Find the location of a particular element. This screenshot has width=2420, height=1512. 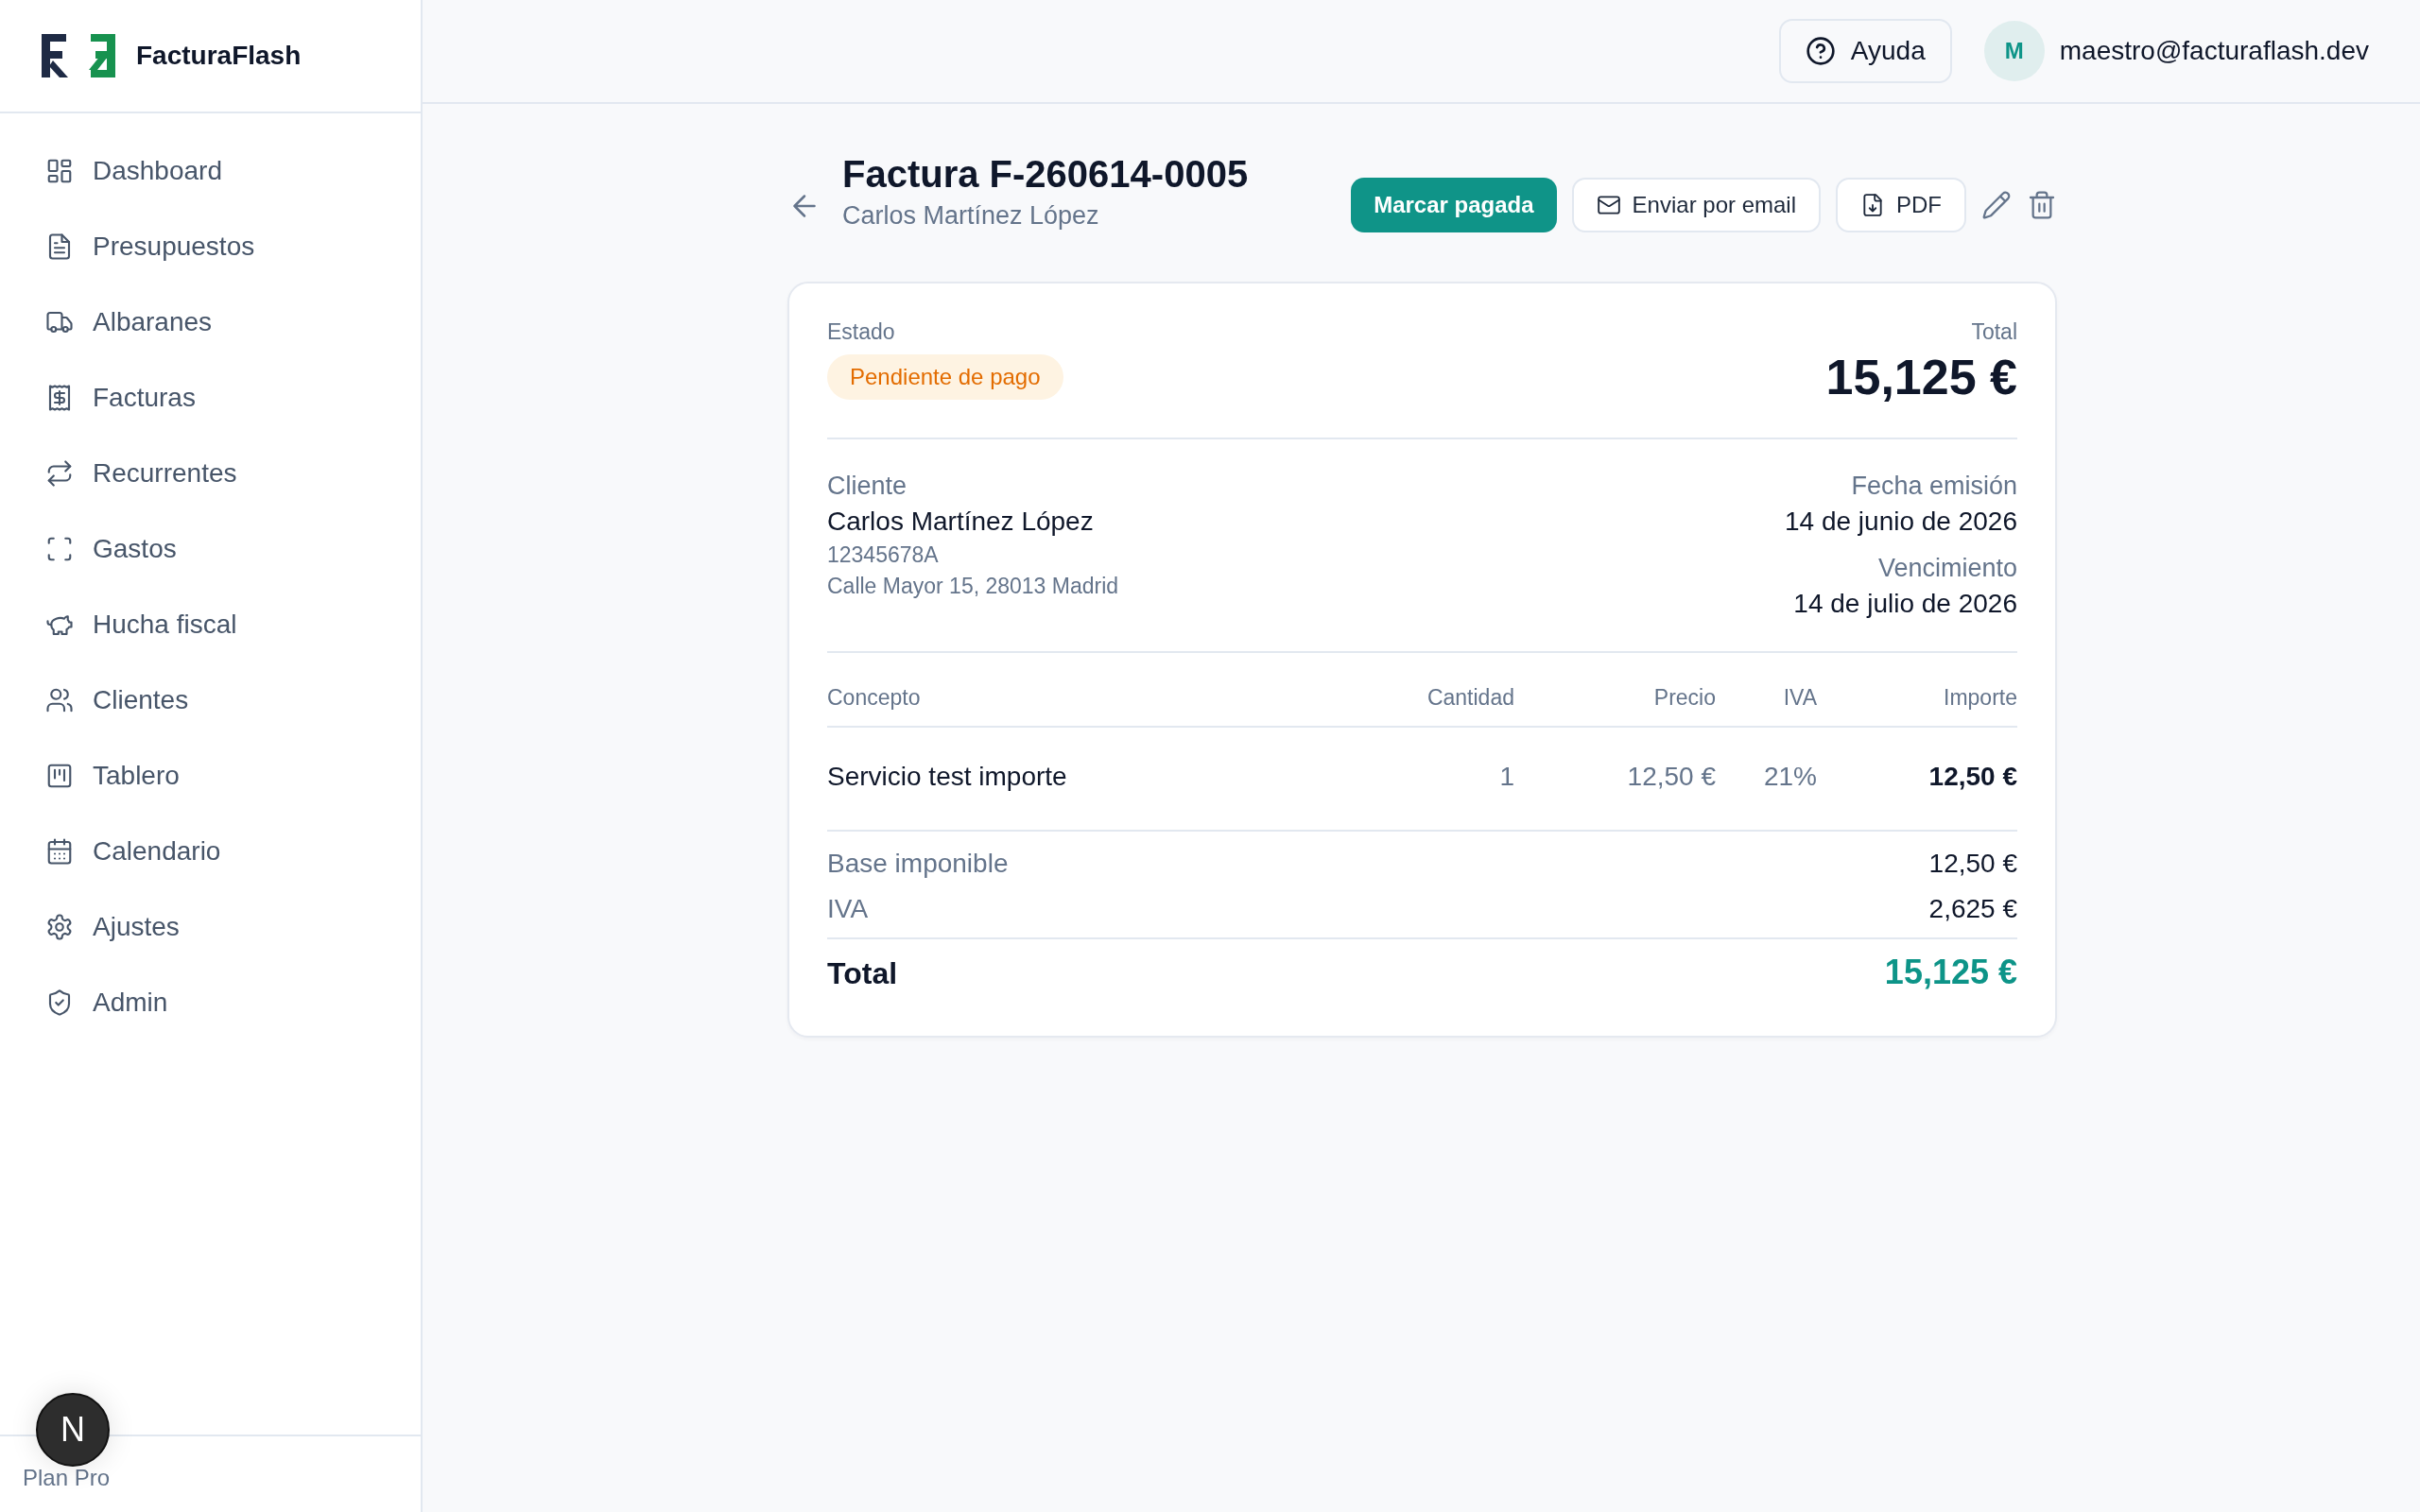

sidebar-item: Tablero is located at coordinates (210, 776).